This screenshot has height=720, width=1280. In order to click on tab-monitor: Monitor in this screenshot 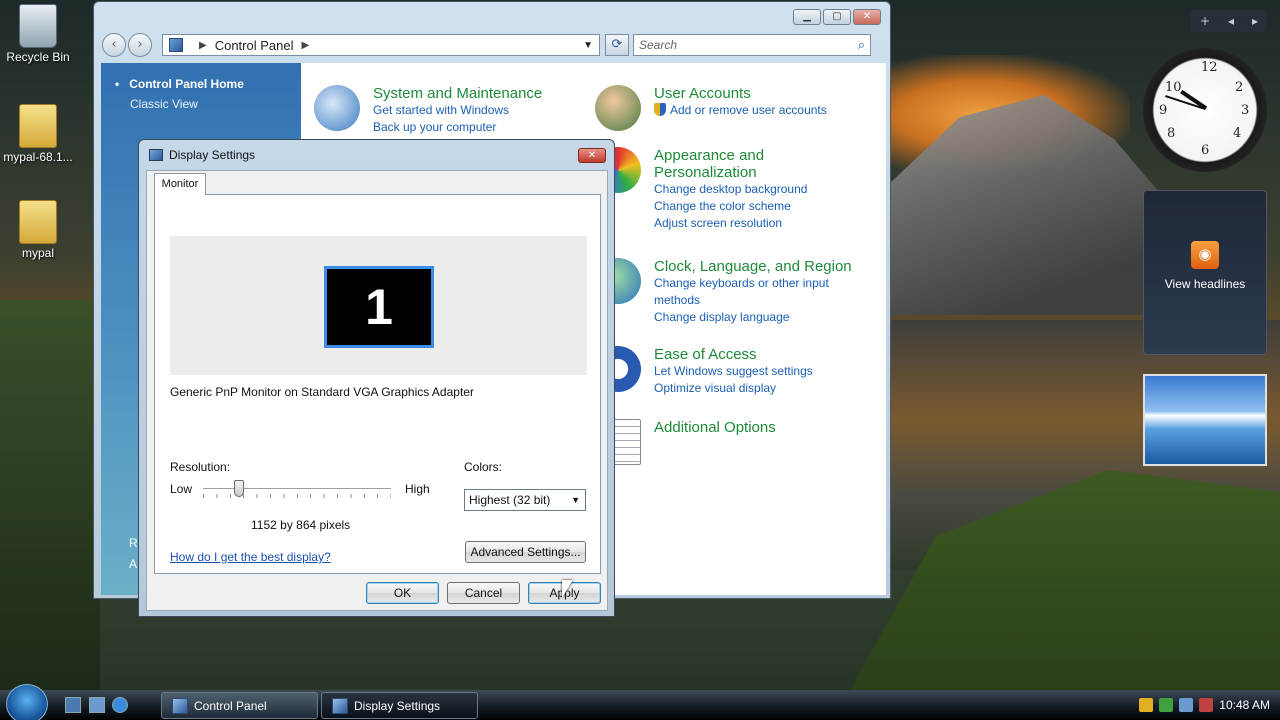, I will do `click(180, 184)`.